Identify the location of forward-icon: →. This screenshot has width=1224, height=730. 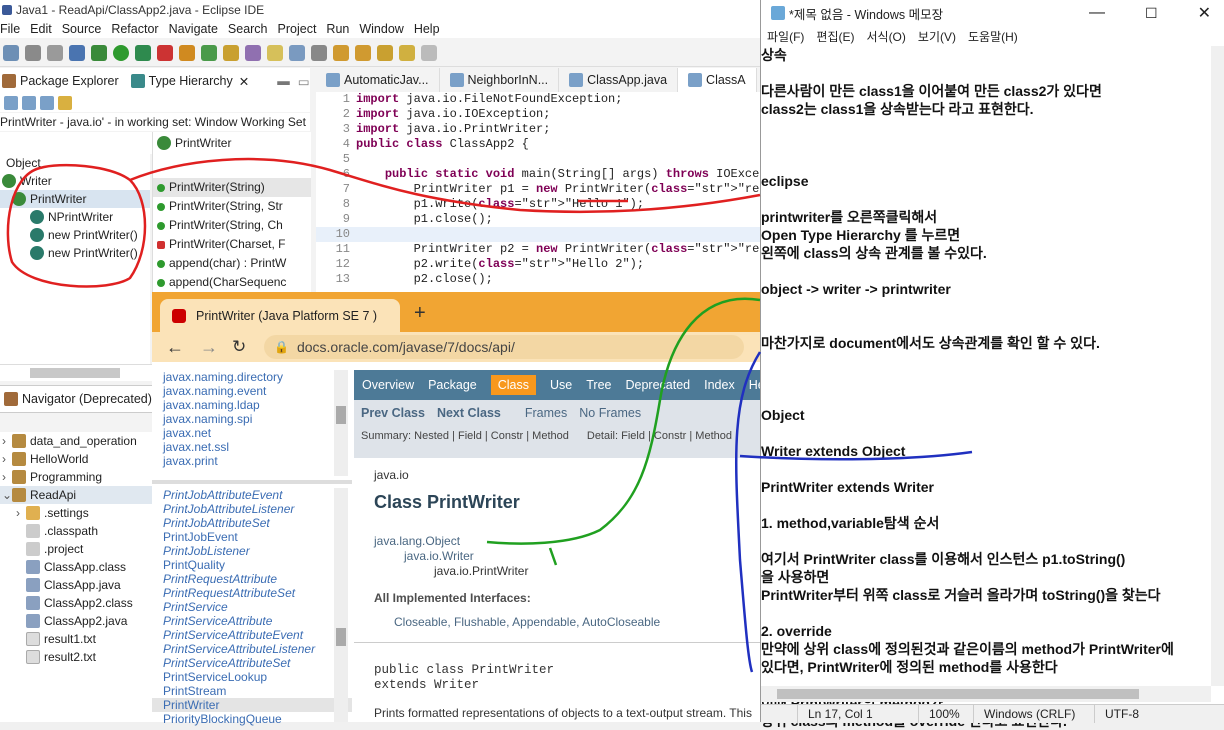
(209, 347).